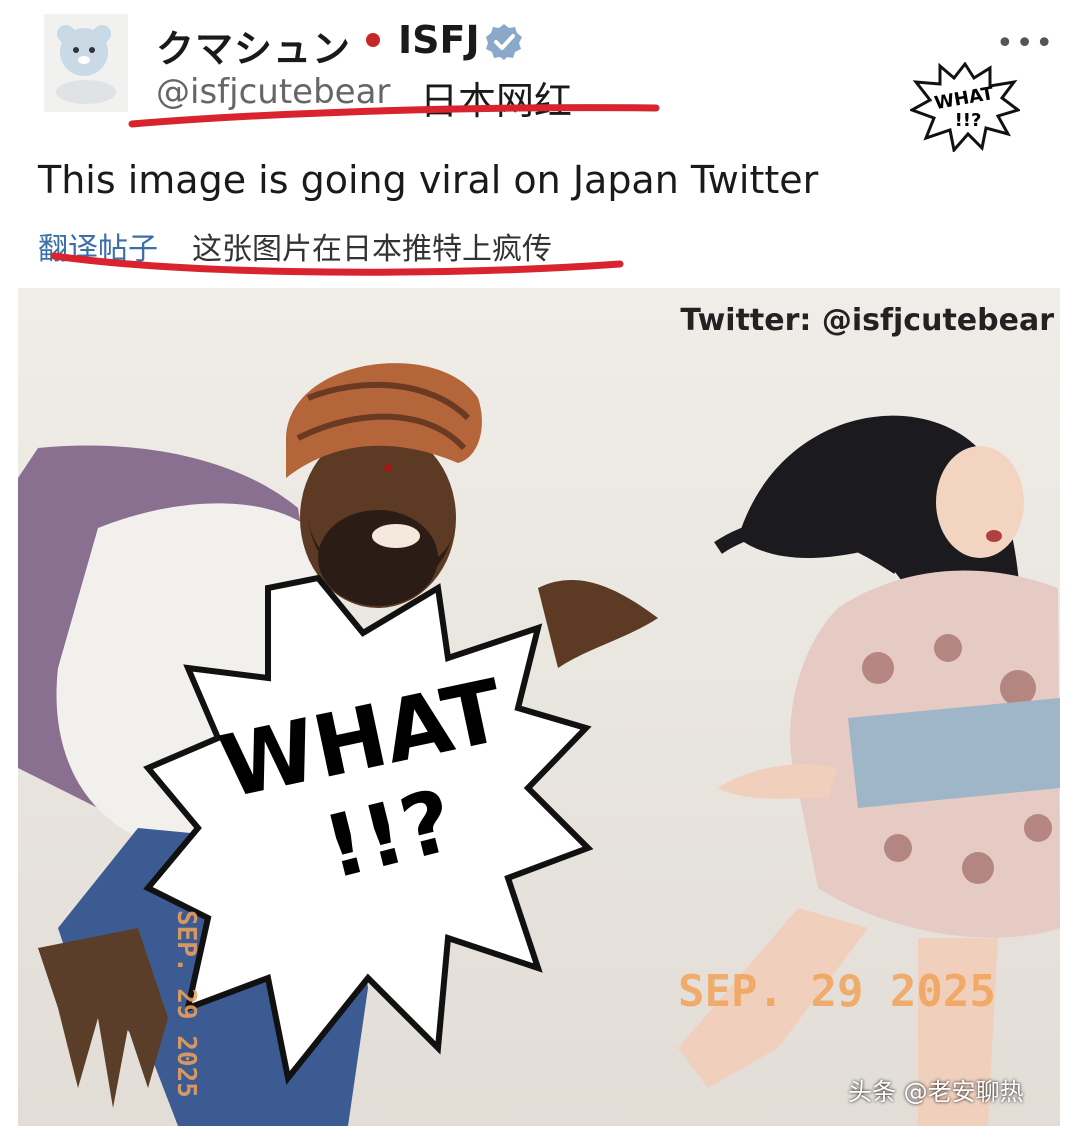 The image size is (1068, 1126). Describe the element at coordinates (936, 1092) in the screenshot. I see `watermark: 头条 @老安聊热` at that location.